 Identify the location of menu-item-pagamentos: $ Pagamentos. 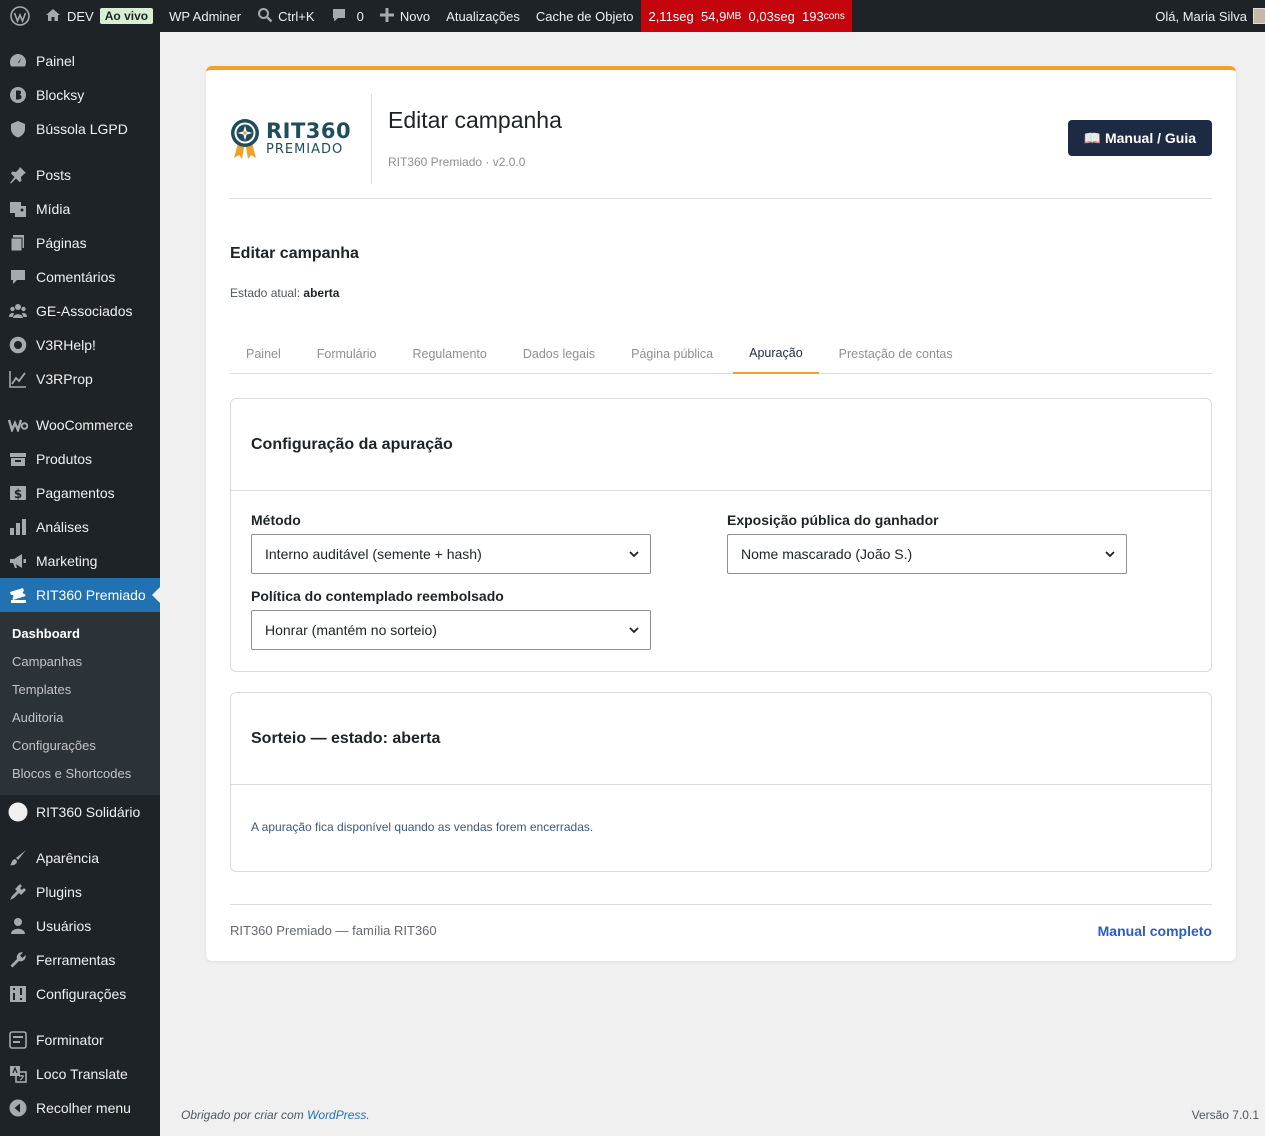
(80, 493).